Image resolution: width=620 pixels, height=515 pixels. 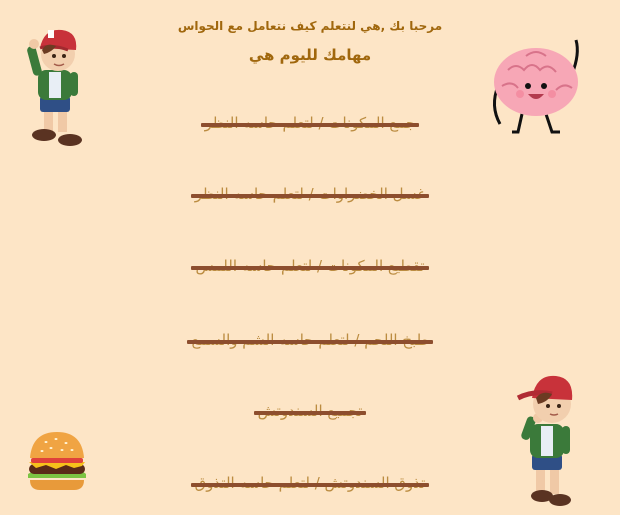 I want to click on brain-character-icon, so click(x=536, y=86).